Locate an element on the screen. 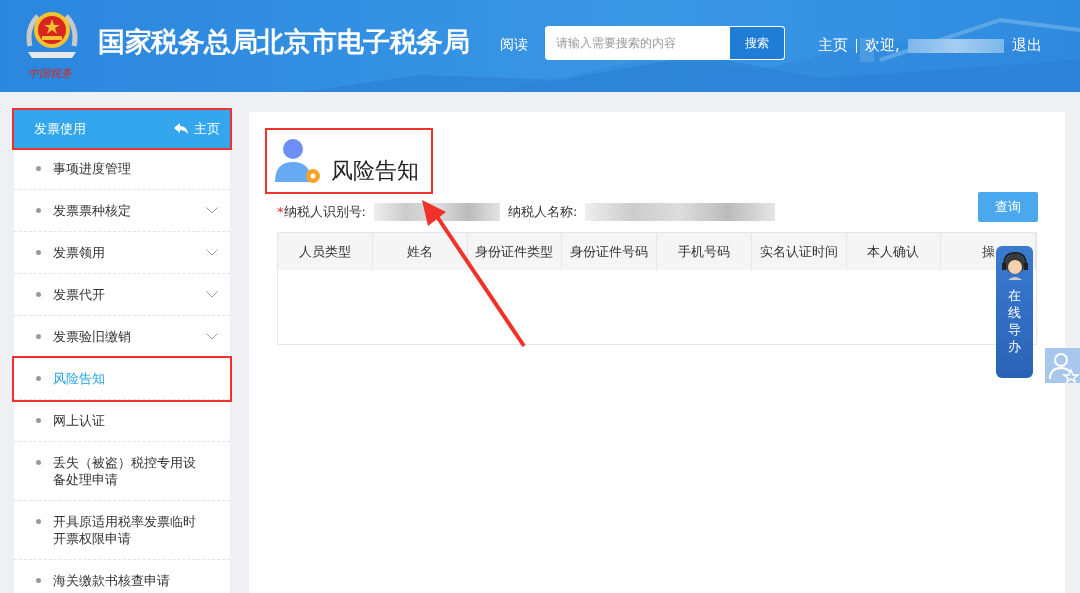 This screenshot has height=593, width=1080. sidebar-item: 网上认证 is located at coordinates (122, 421).